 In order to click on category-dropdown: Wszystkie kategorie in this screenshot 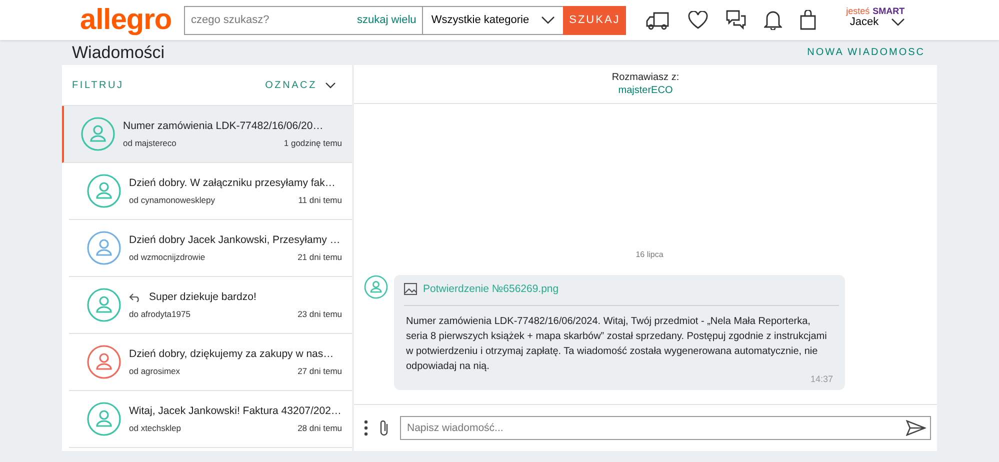, I will do `click(493, 20)`.